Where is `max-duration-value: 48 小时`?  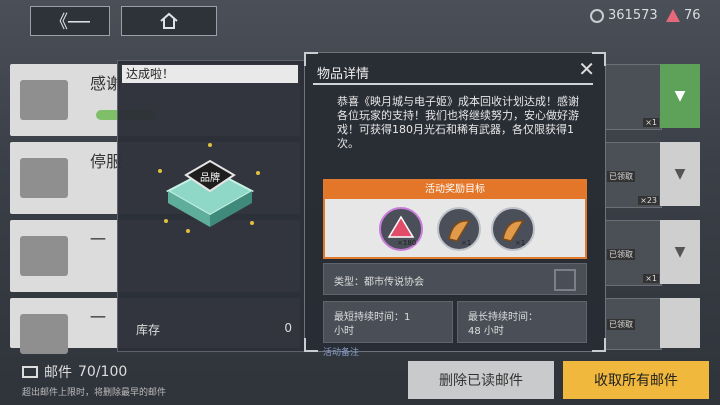
max-duration-value: 48 小时 is located at coordinates (486, 331).